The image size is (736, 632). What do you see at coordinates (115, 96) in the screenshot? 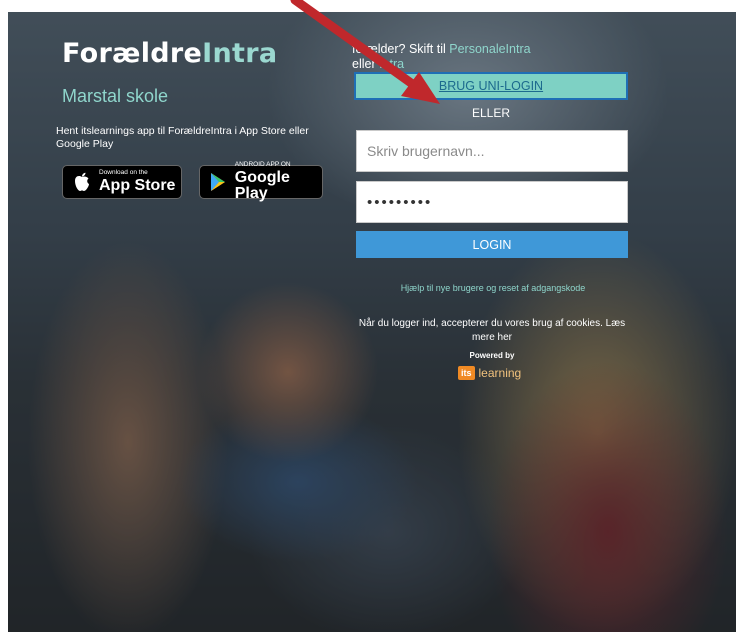
I see `school-name: Marstal skole` at bounding box center [115, 96].